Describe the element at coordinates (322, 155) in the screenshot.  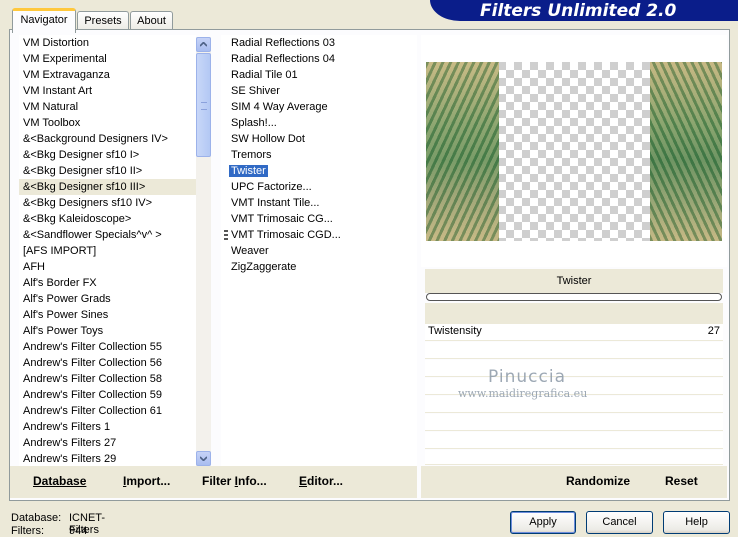
I see `filter-item: Tremors` at that location.